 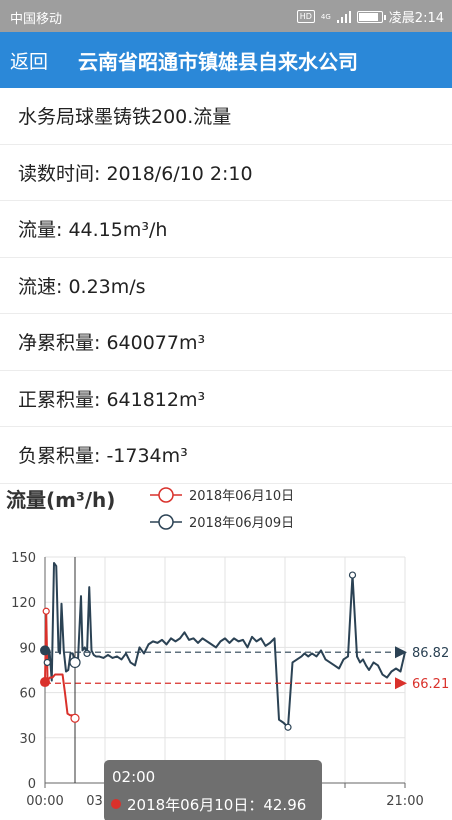 I want to click on status-icons: HD 4G 凌晨2:14, so click(x=370, y=16).